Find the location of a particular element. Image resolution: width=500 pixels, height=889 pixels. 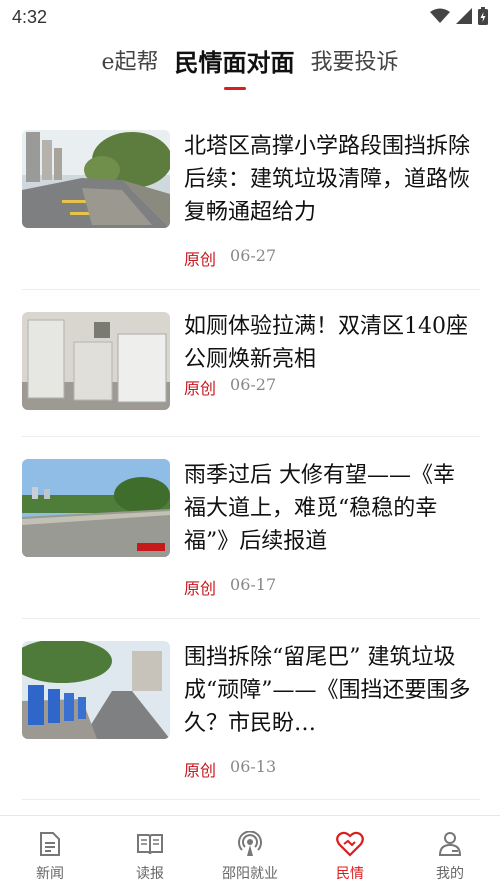

active-tab-indicator is located at coordinates (234, 88).